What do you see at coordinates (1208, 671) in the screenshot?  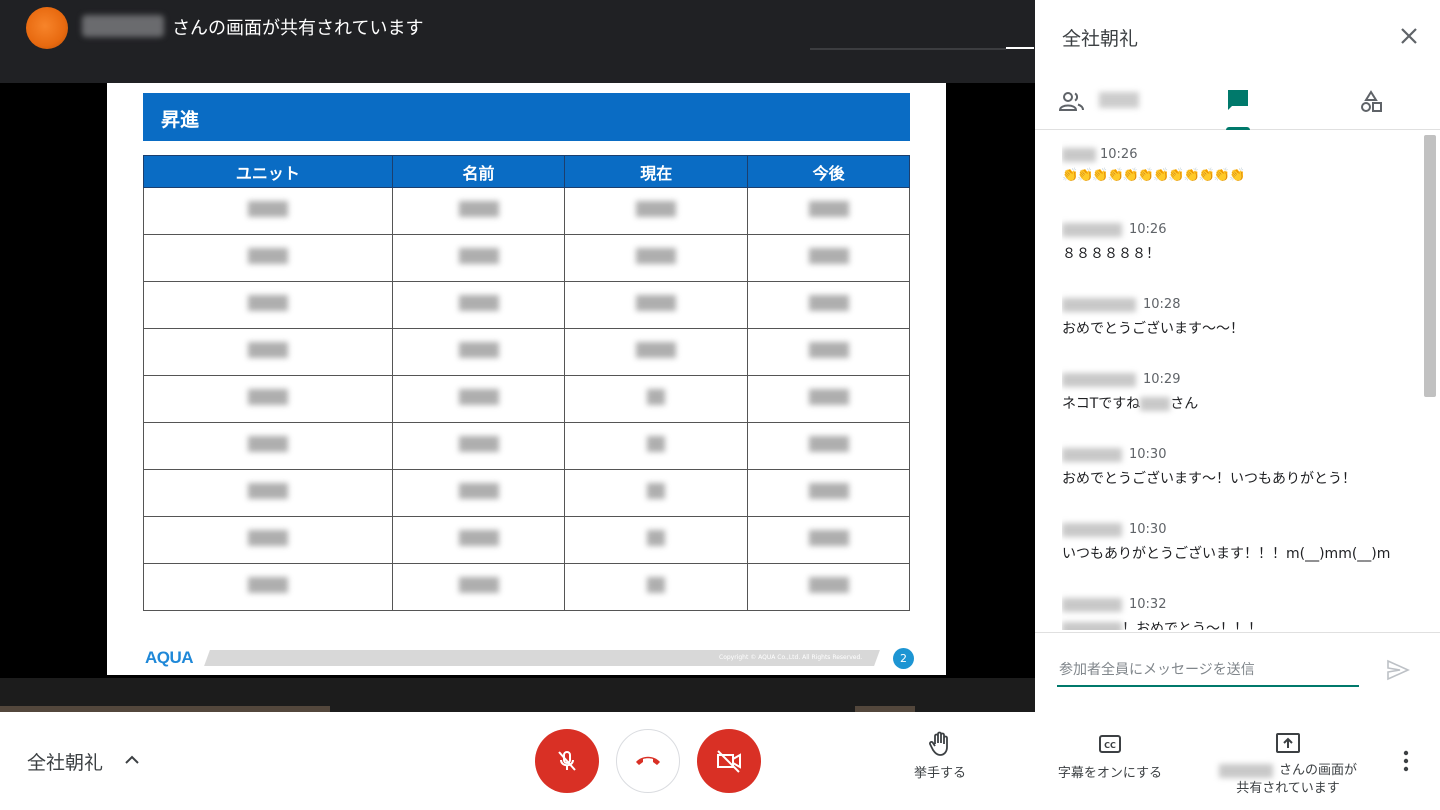 I see `chat-message-input` at bounding box center [1208, 671].